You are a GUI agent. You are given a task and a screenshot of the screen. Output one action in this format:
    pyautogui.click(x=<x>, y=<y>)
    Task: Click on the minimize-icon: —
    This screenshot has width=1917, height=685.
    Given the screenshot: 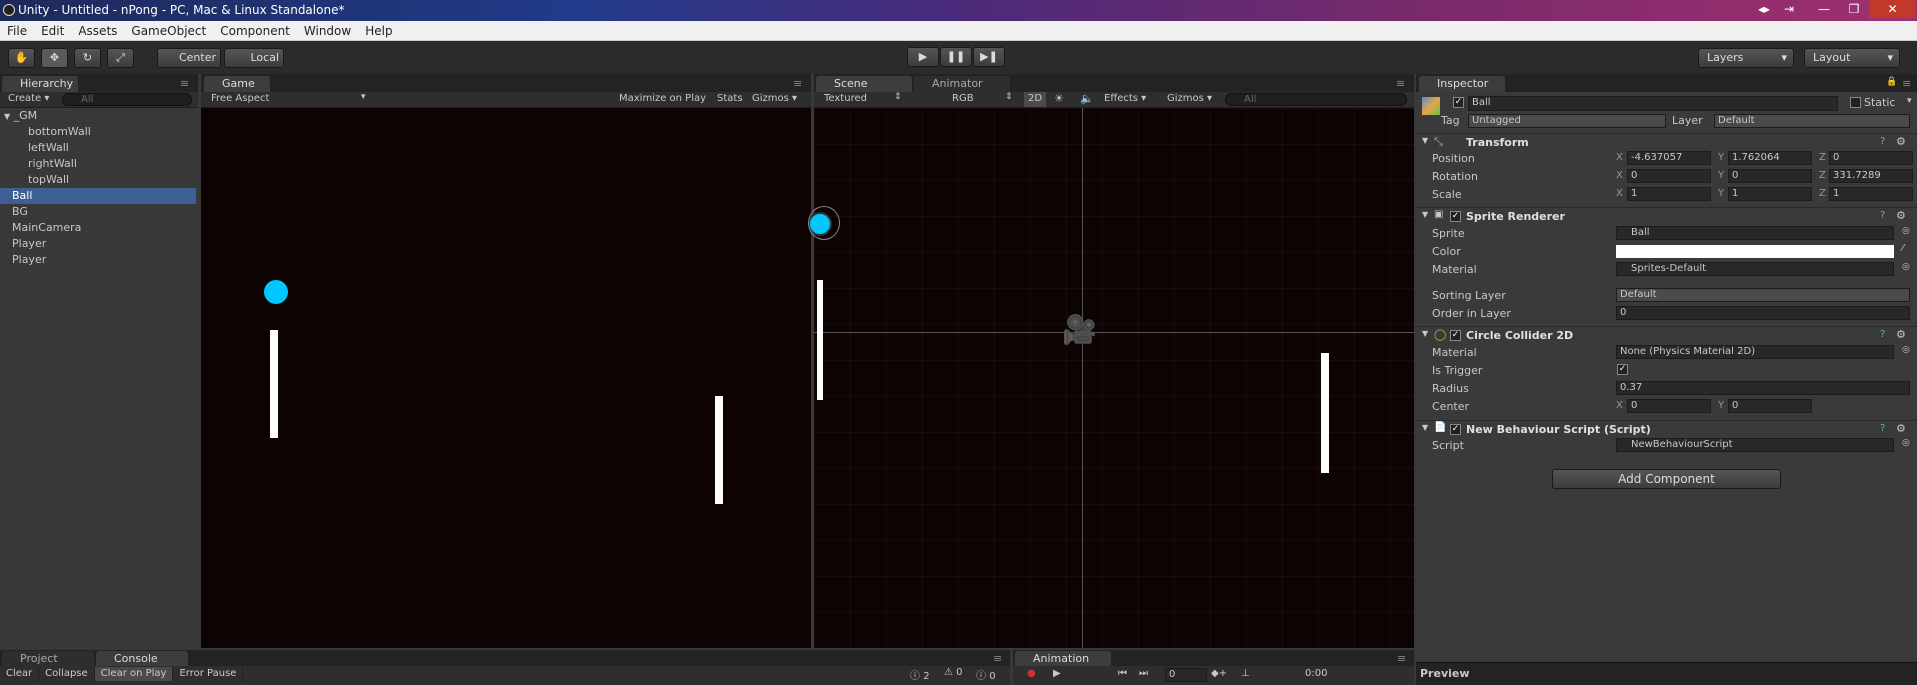 What is the action you would take?
    pyautogui.click(x=1824, y=9)
    